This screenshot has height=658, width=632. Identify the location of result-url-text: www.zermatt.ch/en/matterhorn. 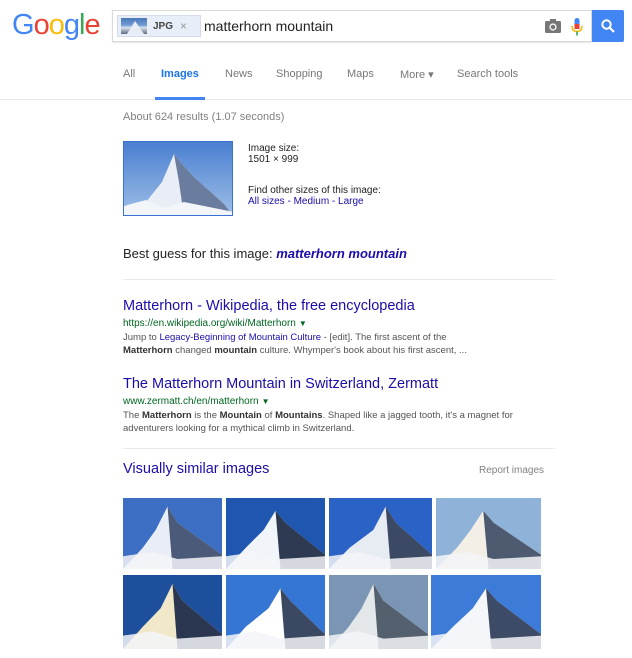
(191, 401).